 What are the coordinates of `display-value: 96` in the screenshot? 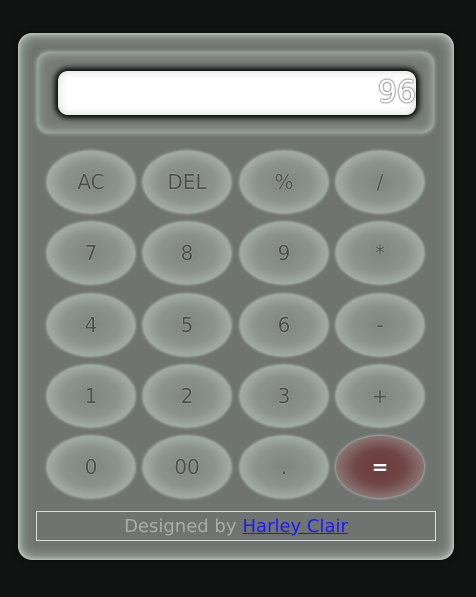 It's located at (396, 92).